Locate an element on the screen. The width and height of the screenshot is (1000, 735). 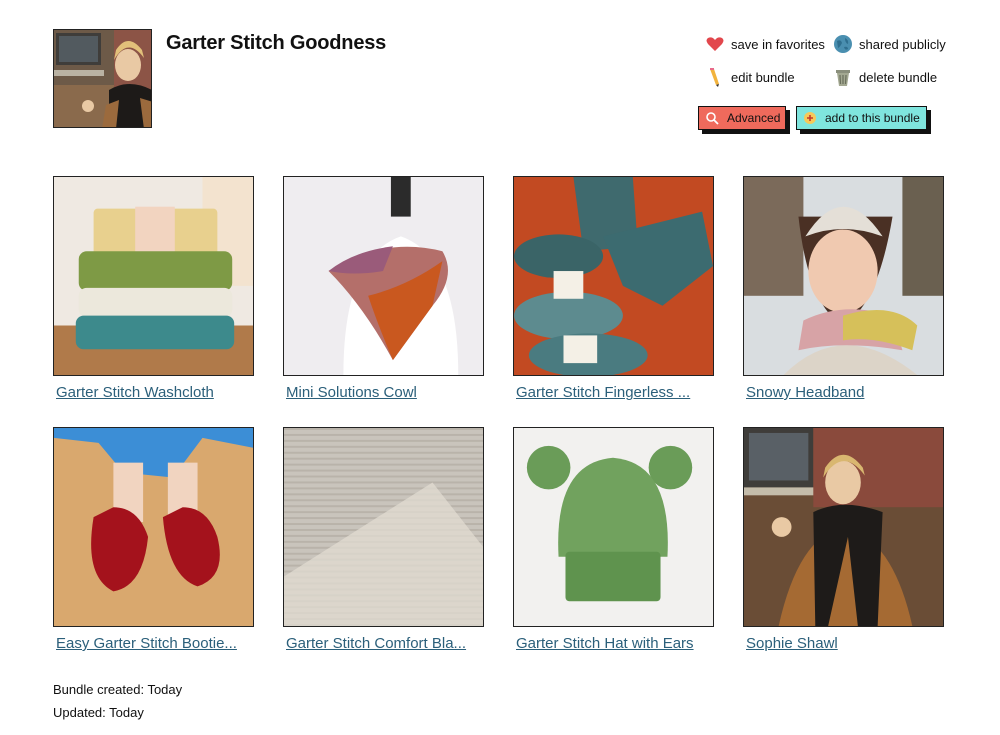
bundle-item-card: Mini Solutions Cowl is located at coordinates (383, 288).